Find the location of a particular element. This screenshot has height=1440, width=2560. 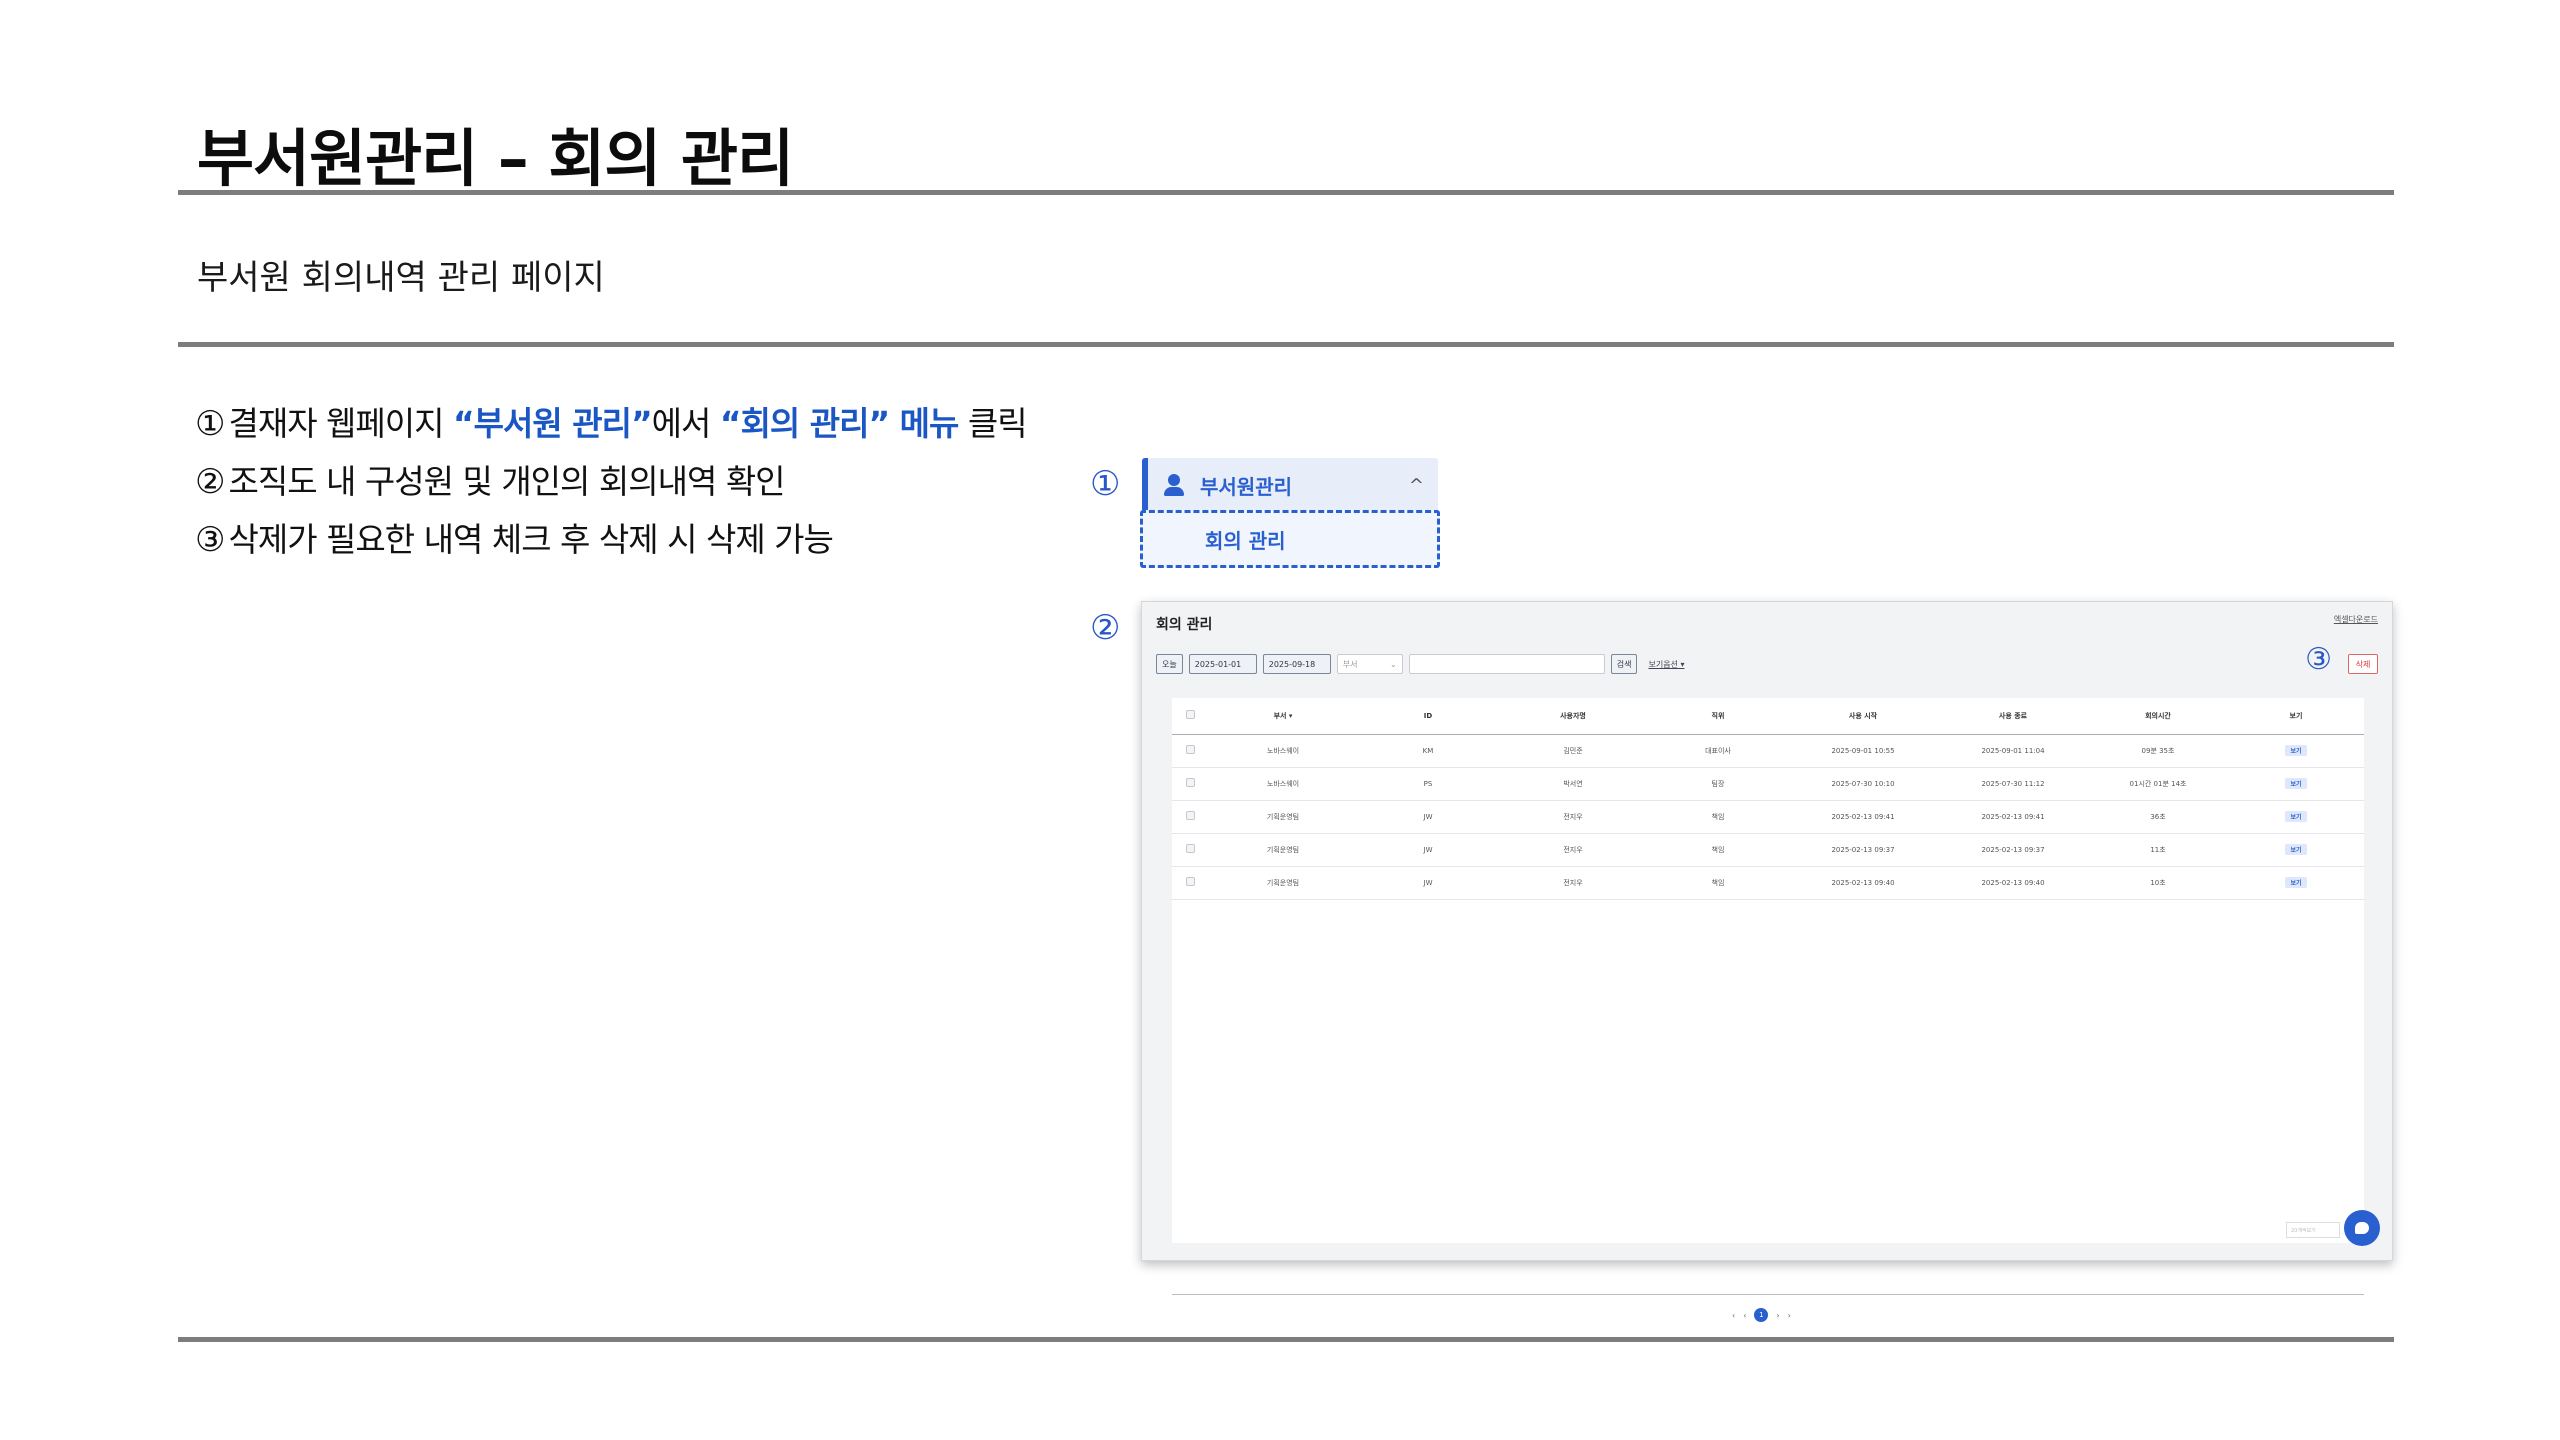

submenu-meeting-management: 회의 관리 is located at coordinates (1290, 539).